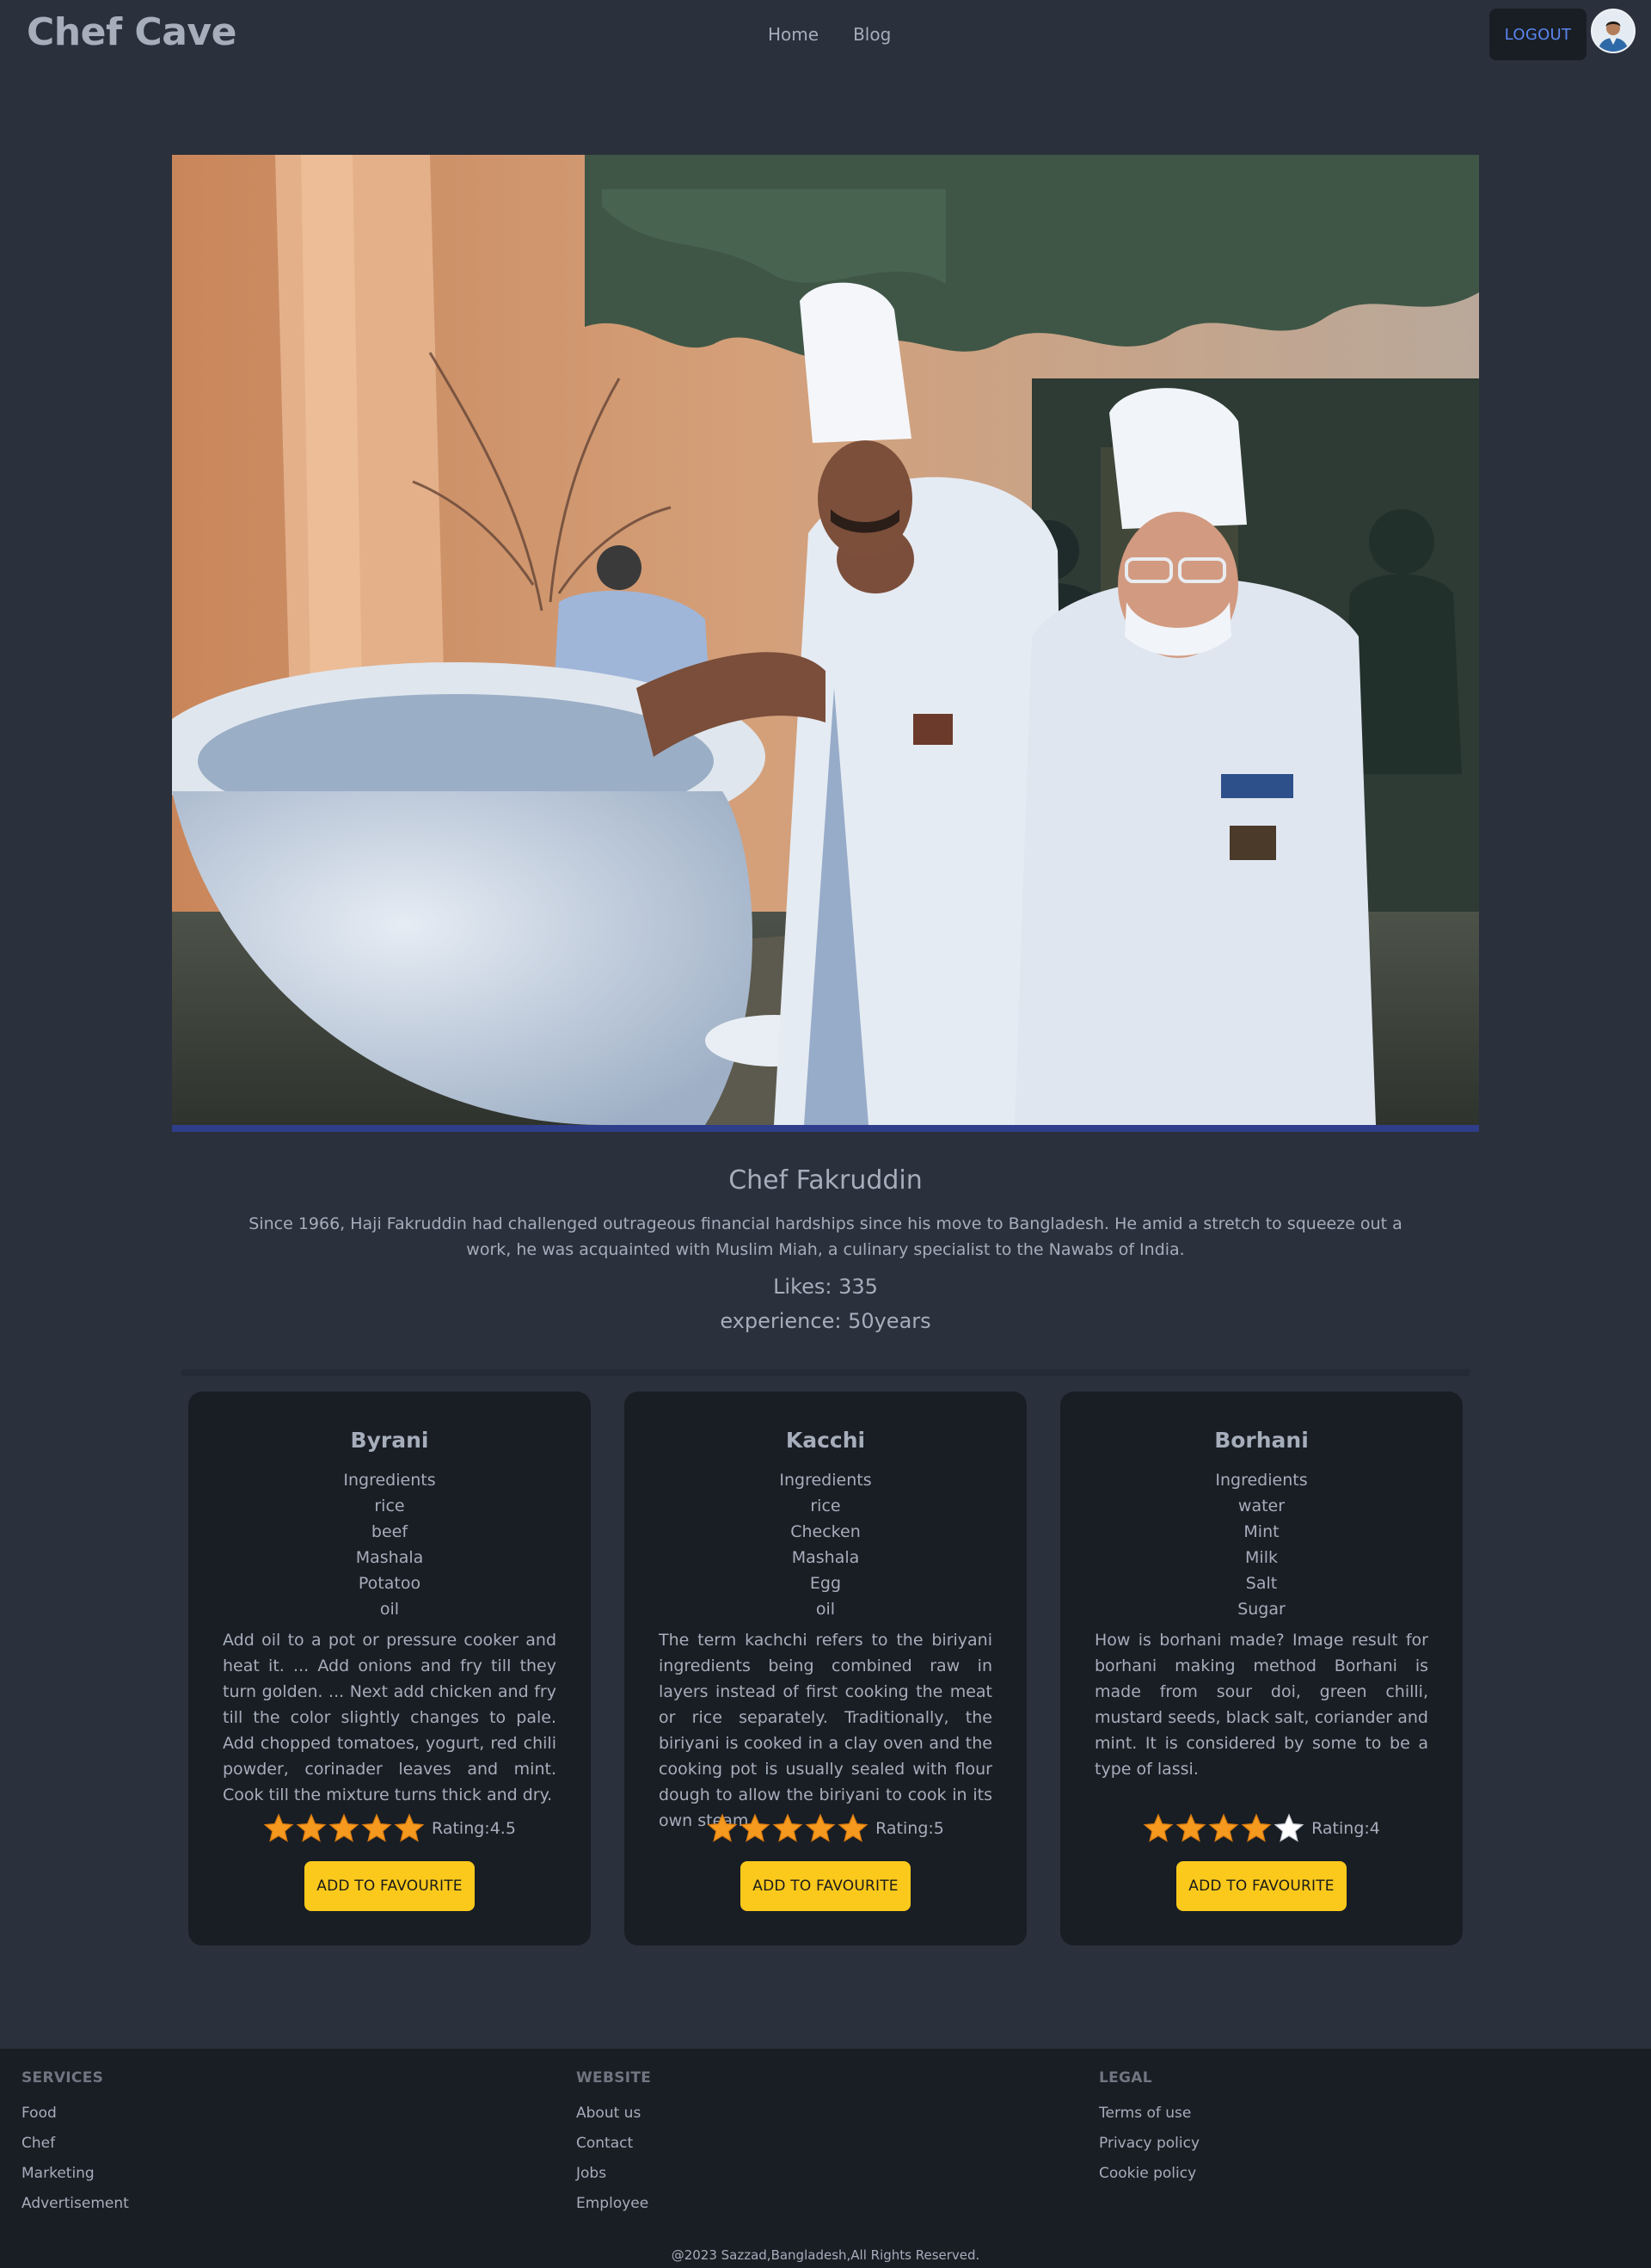 The width and height of the screenshot is (1651, 2268). What do you see at coordinates (1345, 1829) in the screenshot?
I see `rating-text: Rating:4` at bounding box center [1345, 1829].